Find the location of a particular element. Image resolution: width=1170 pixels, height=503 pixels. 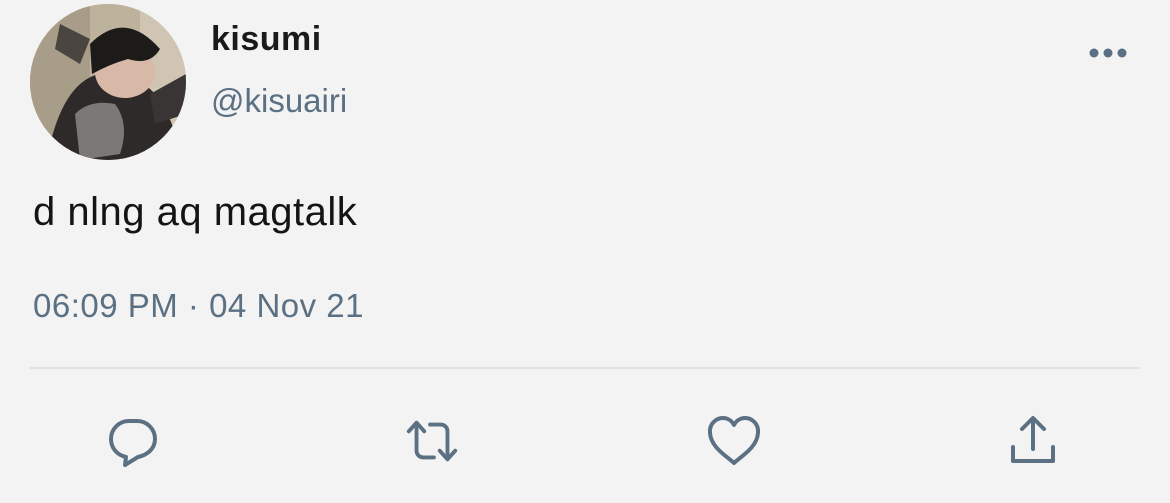

reply-icon is located at coordinates (133, 443).